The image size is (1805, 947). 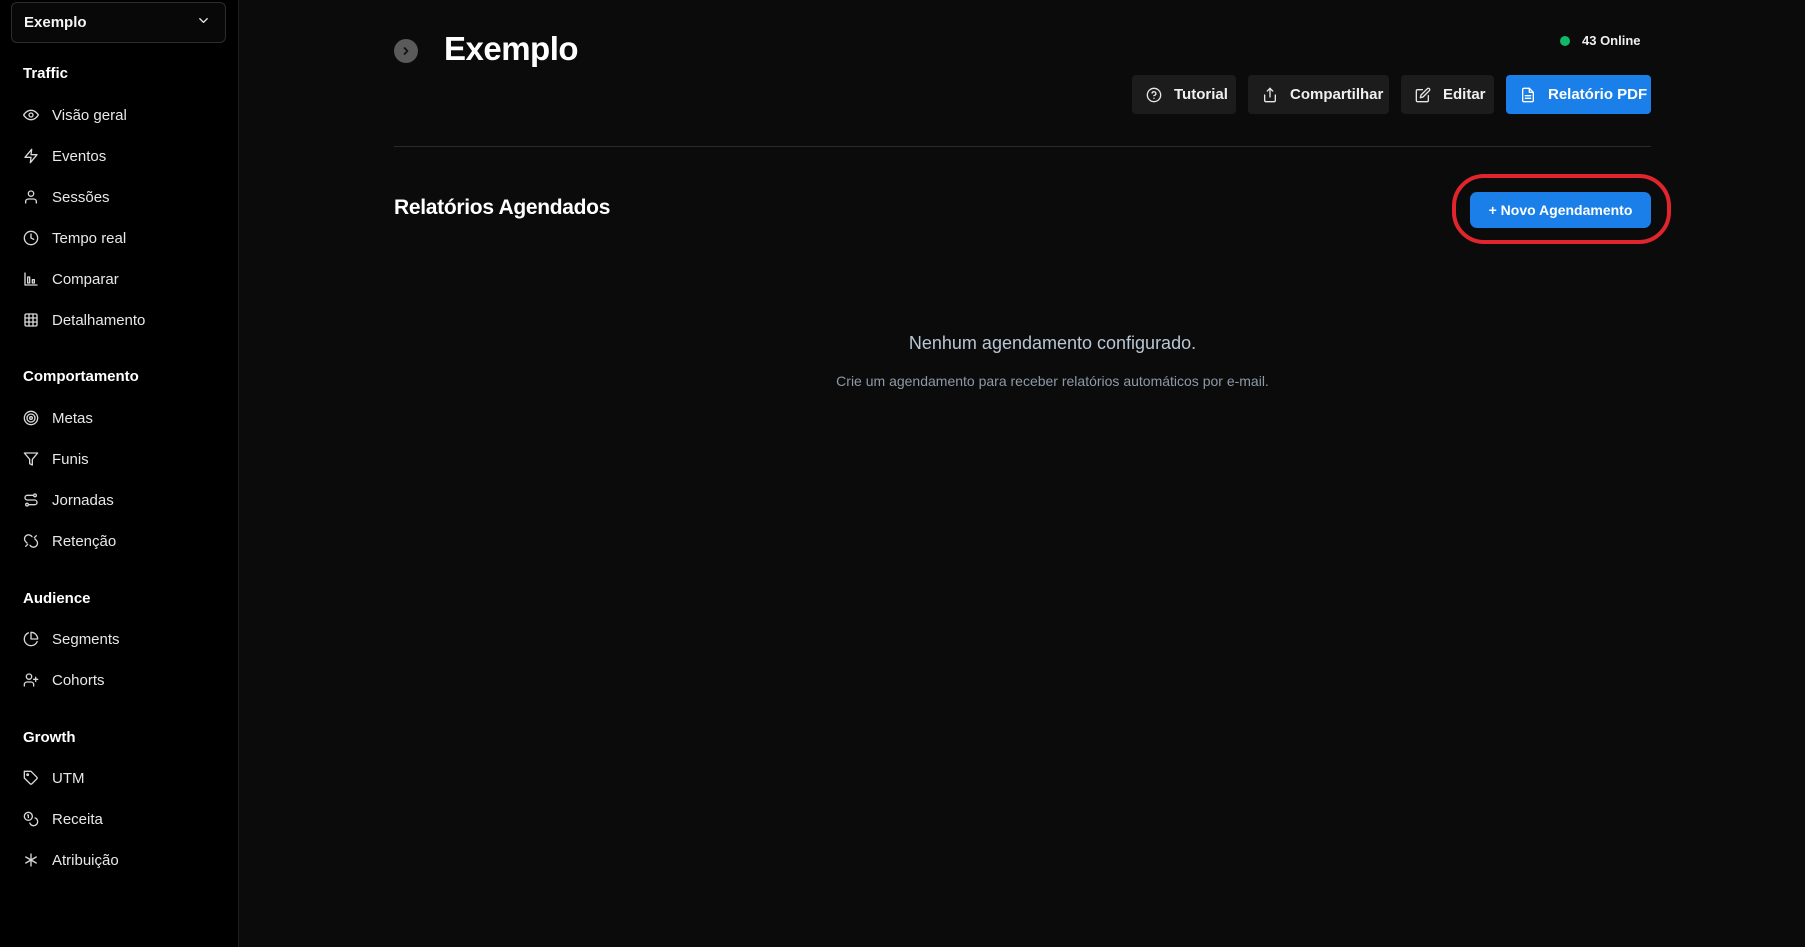 What do you see at coordinates (511, 48) in the screenshot?
I see `page-title: Exemplo` at bounding box center [511, 48].